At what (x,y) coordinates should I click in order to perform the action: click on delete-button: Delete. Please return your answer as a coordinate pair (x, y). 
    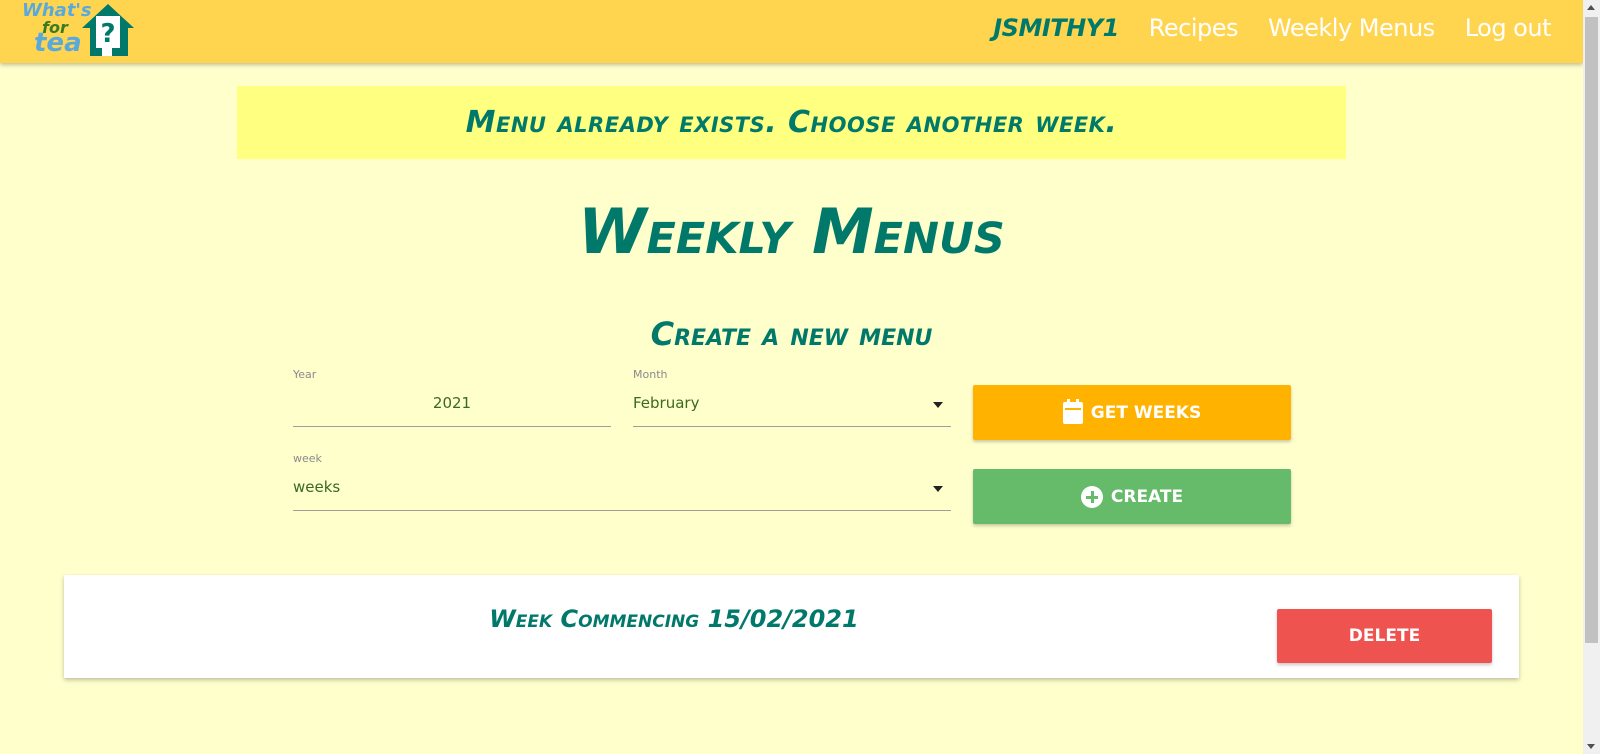
    Looking at the image, I should click on (1384, 636).